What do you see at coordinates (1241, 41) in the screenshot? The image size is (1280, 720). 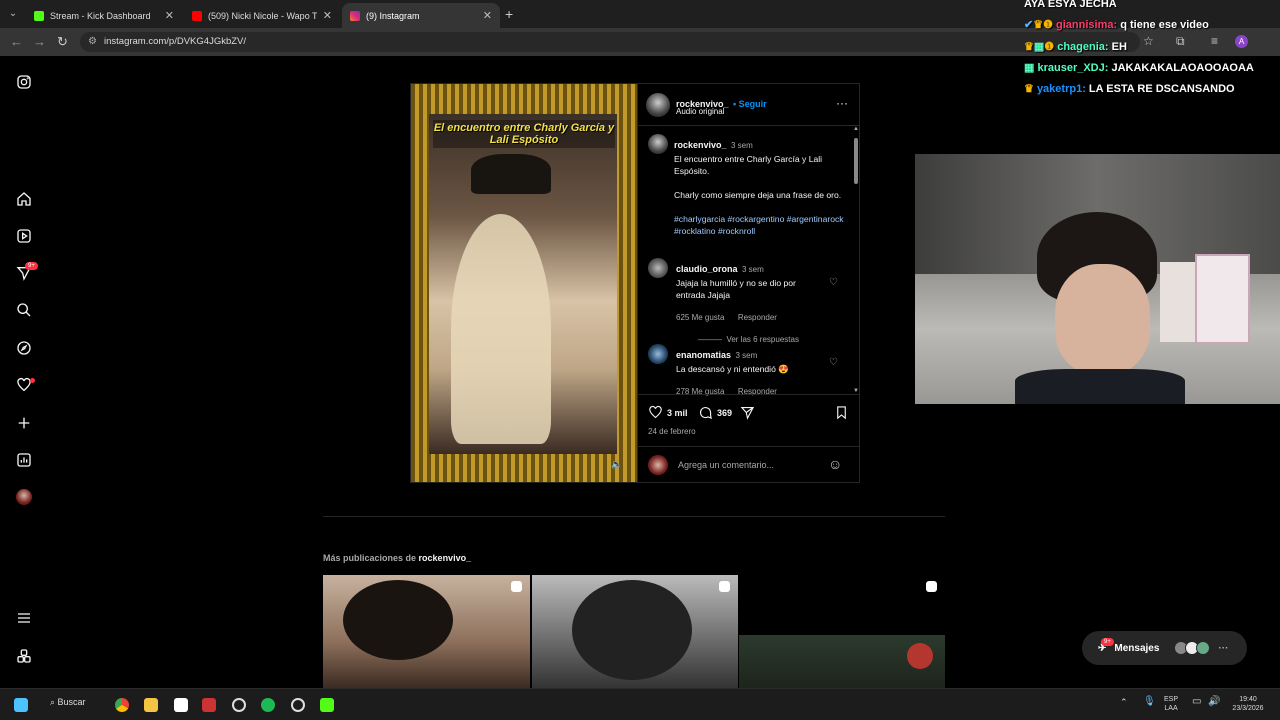 I see `profile-avatar: A` at bounding box center [1241, 41].